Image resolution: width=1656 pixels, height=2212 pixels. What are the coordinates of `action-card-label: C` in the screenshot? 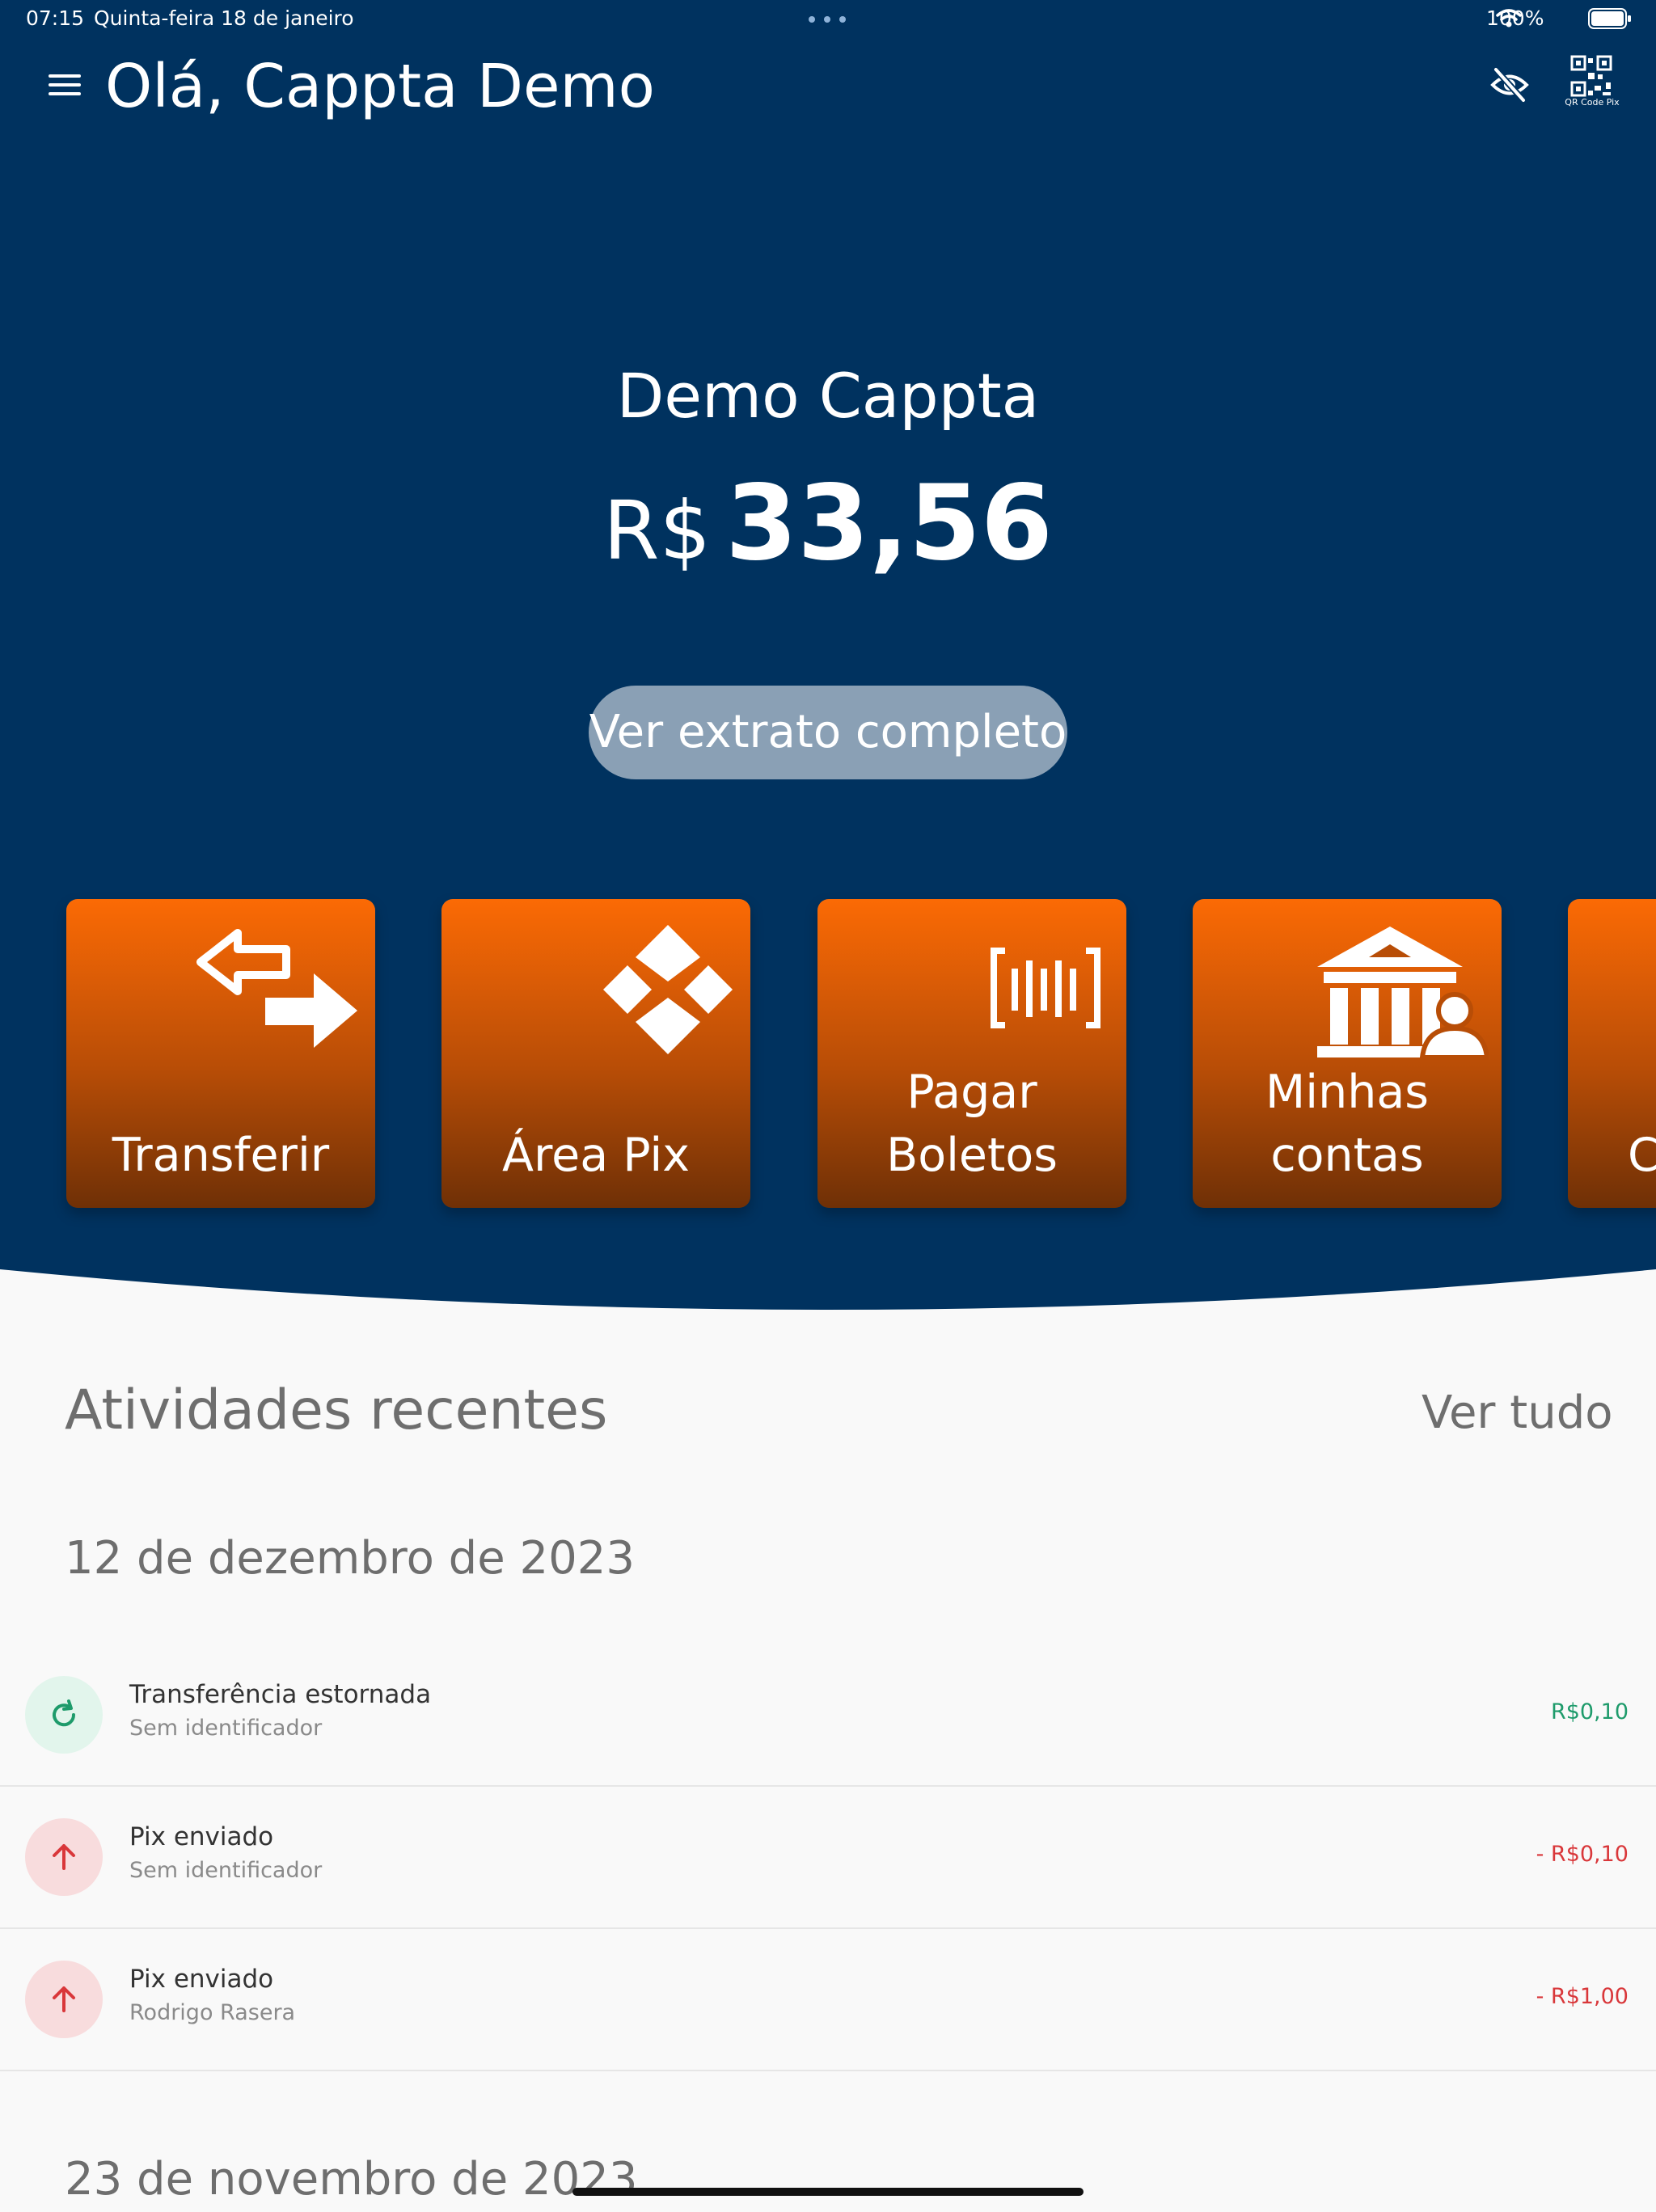 It's located at (1642, 1155).